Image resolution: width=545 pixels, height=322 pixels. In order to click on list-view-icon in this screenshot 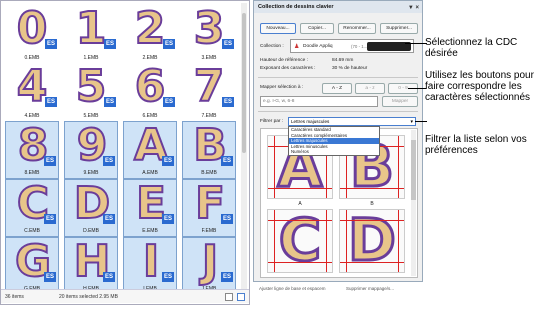, I will do `click(229, 297)`.